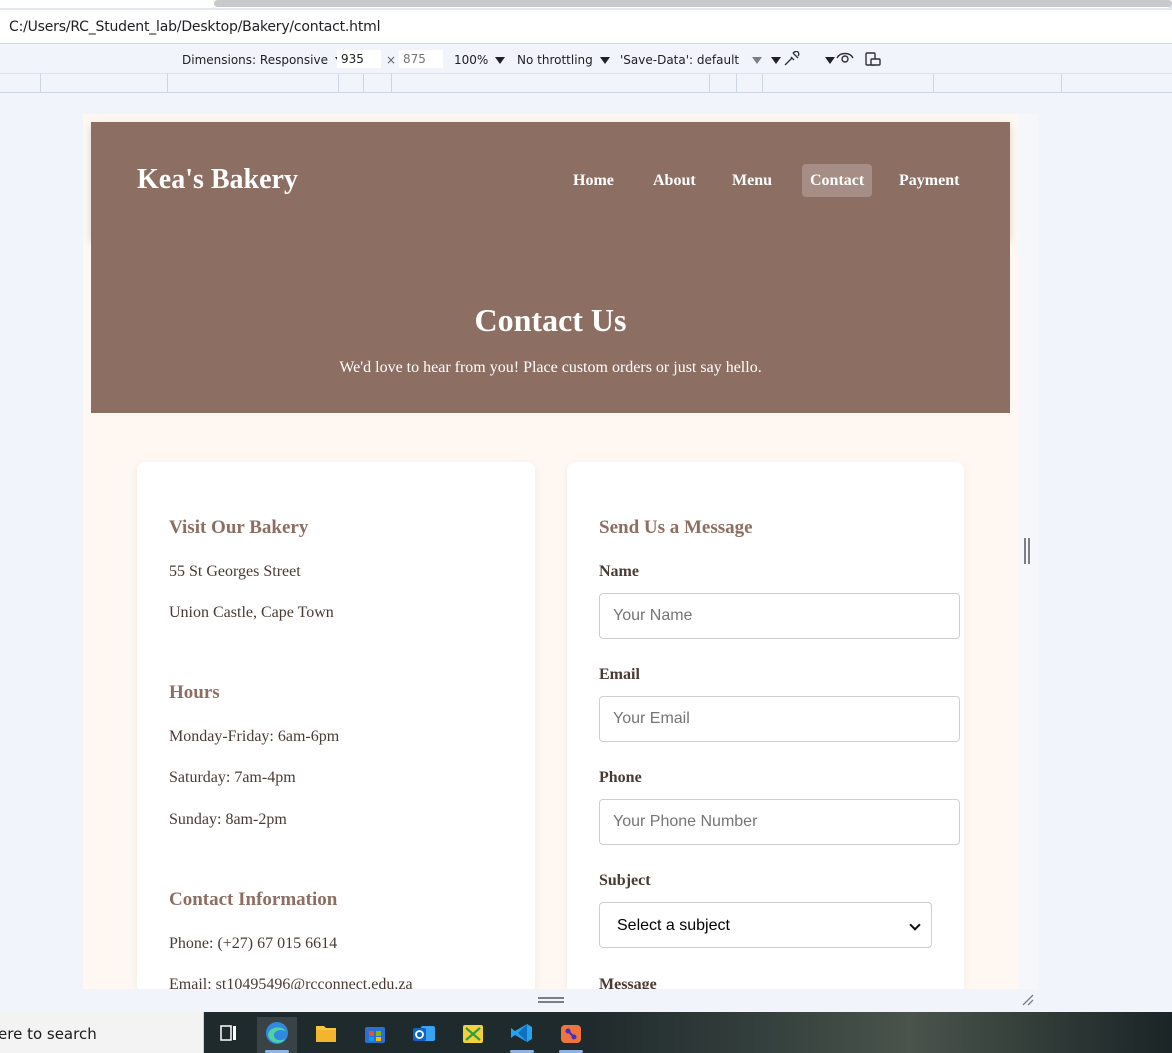 The width and height of the screenshot is (1172, 1053). What do you see at coordinates (830, 60) in the screenshot?
I see `eyedropper-chevron-icon` at bounding box center [830, 60].